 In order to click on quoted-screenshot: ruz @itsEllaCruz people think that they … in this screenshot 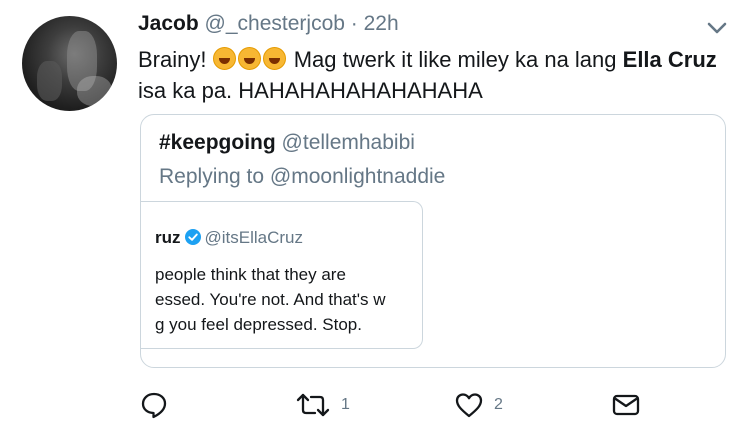, I will do `click(282, 275)`.